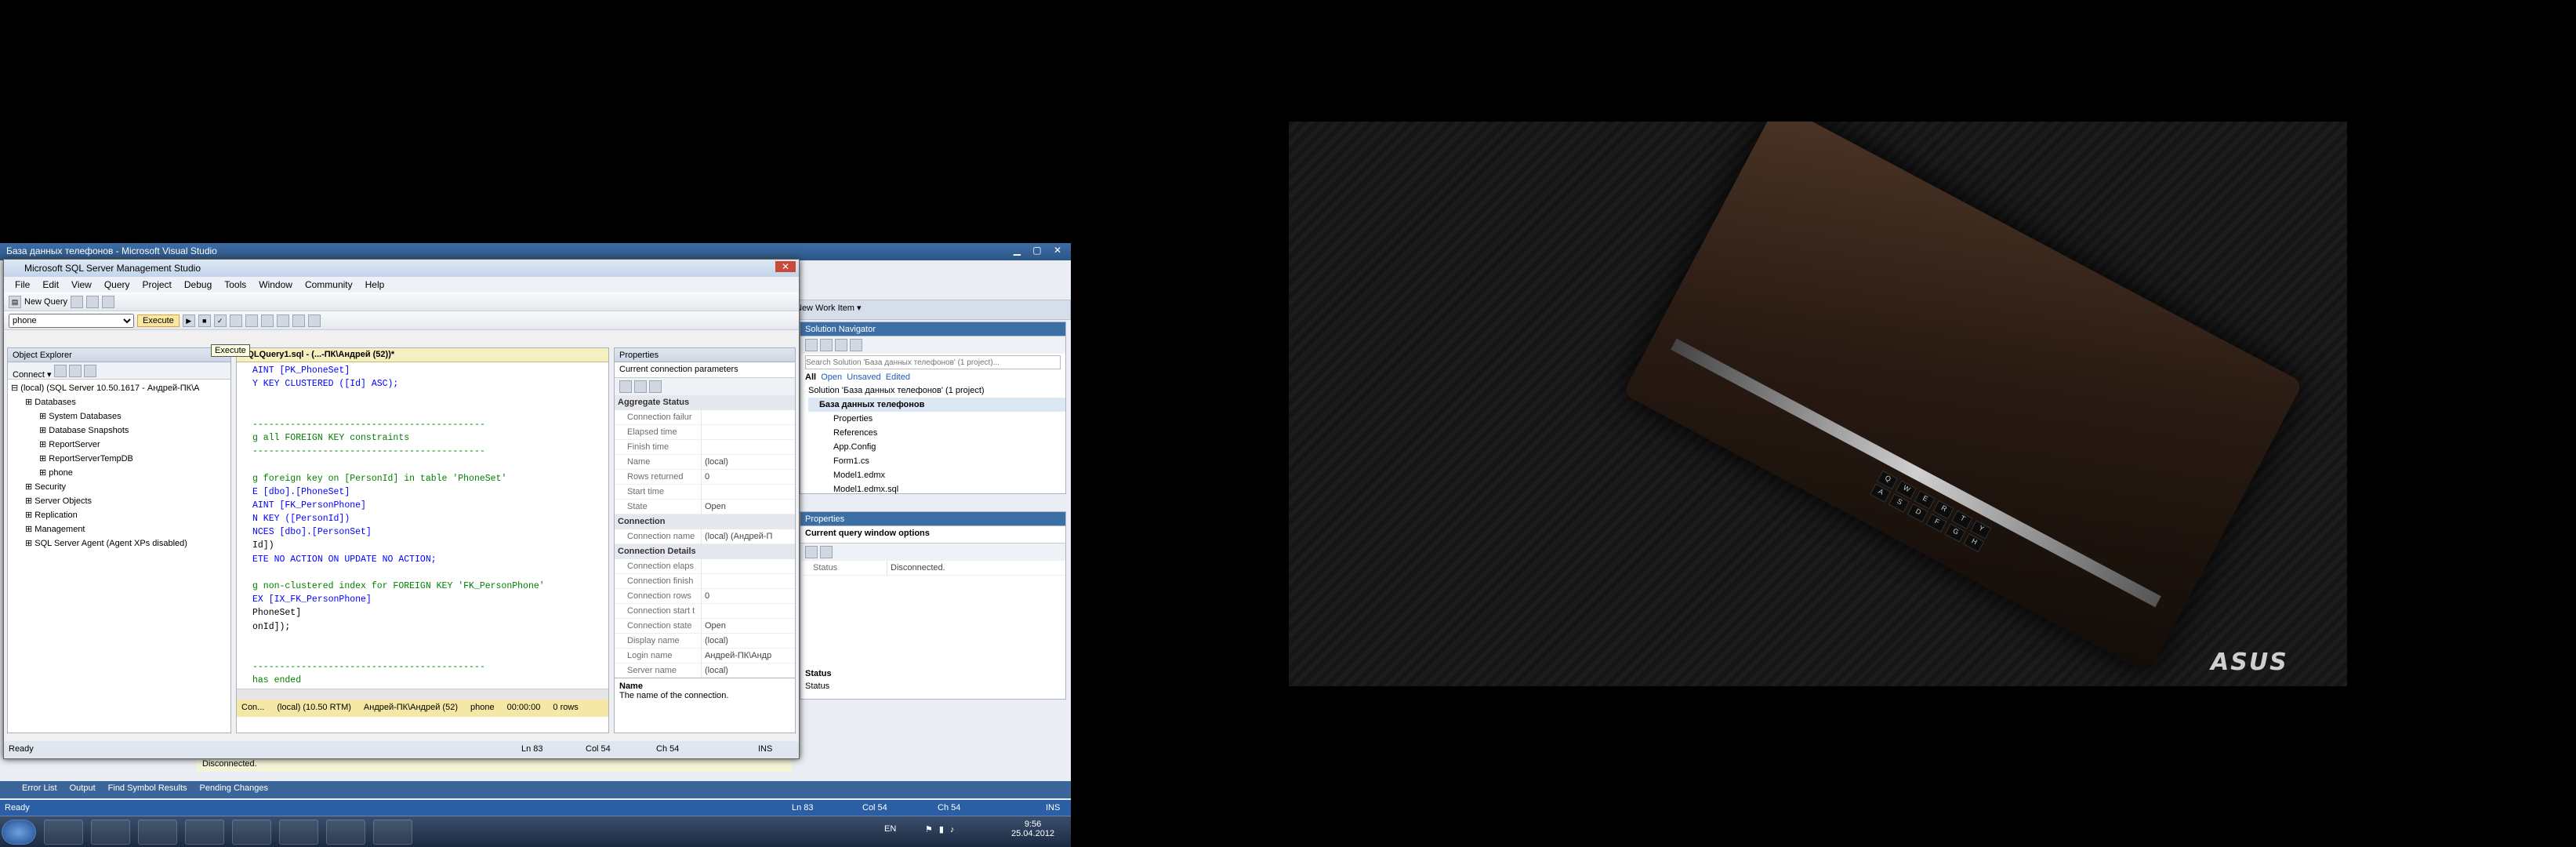 The image size is (2576, 847). What do you see at coordinates (705, 670) in the screenshot?
I see `property-row: Server name (local)` at bounding box center [705, 670].